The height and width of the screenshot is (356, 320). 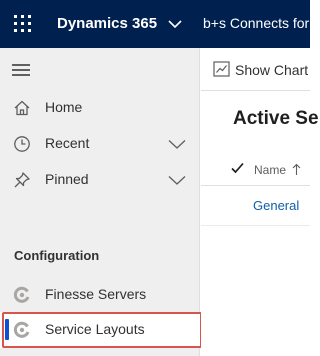 I want to click on select-all-checkbox, so click(x=237, y=168).